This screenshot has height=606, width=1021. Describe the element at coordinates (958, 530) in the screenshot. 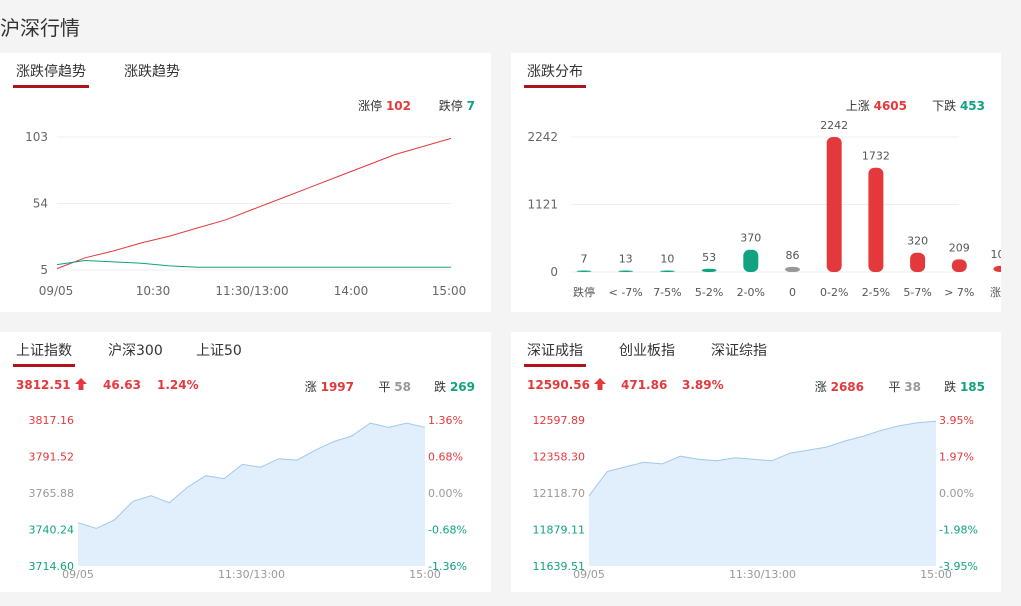

I see `y-tick-label-right: -1.98%` at that location.